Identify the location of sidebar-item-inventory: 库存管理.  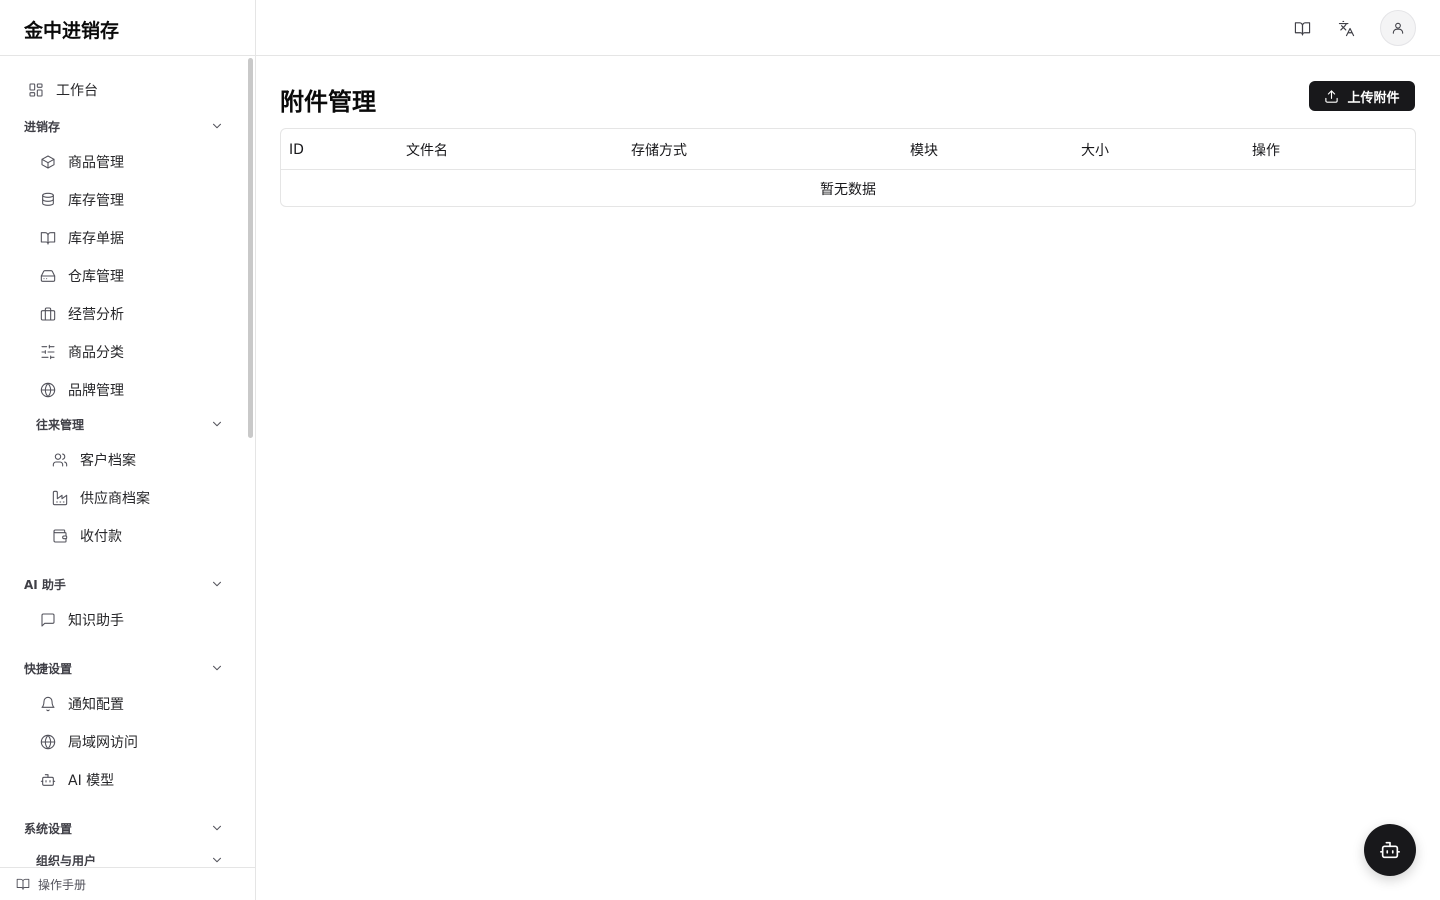
(82, 200).